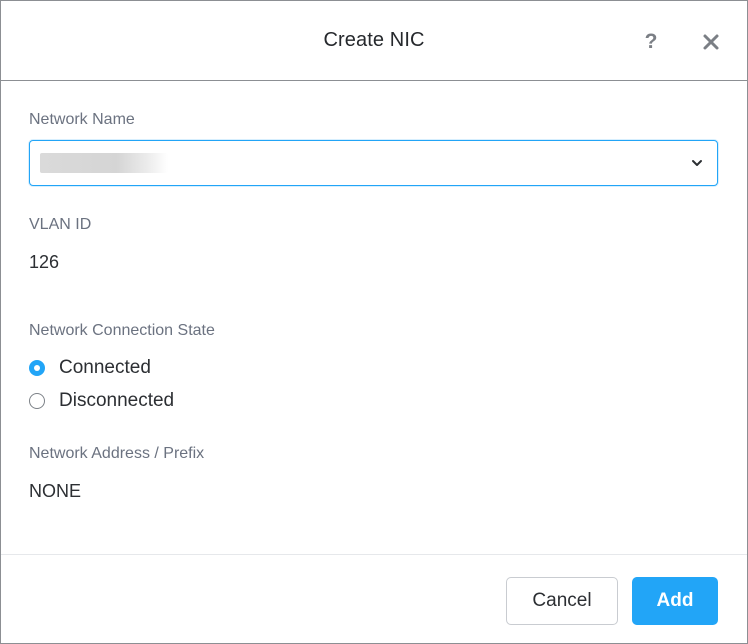 This screenshot has height=644, width=748. Describe the element at coordinates (60, 224) in the screenshot. I see `vlan-id-label: VLAN ID` at that location.